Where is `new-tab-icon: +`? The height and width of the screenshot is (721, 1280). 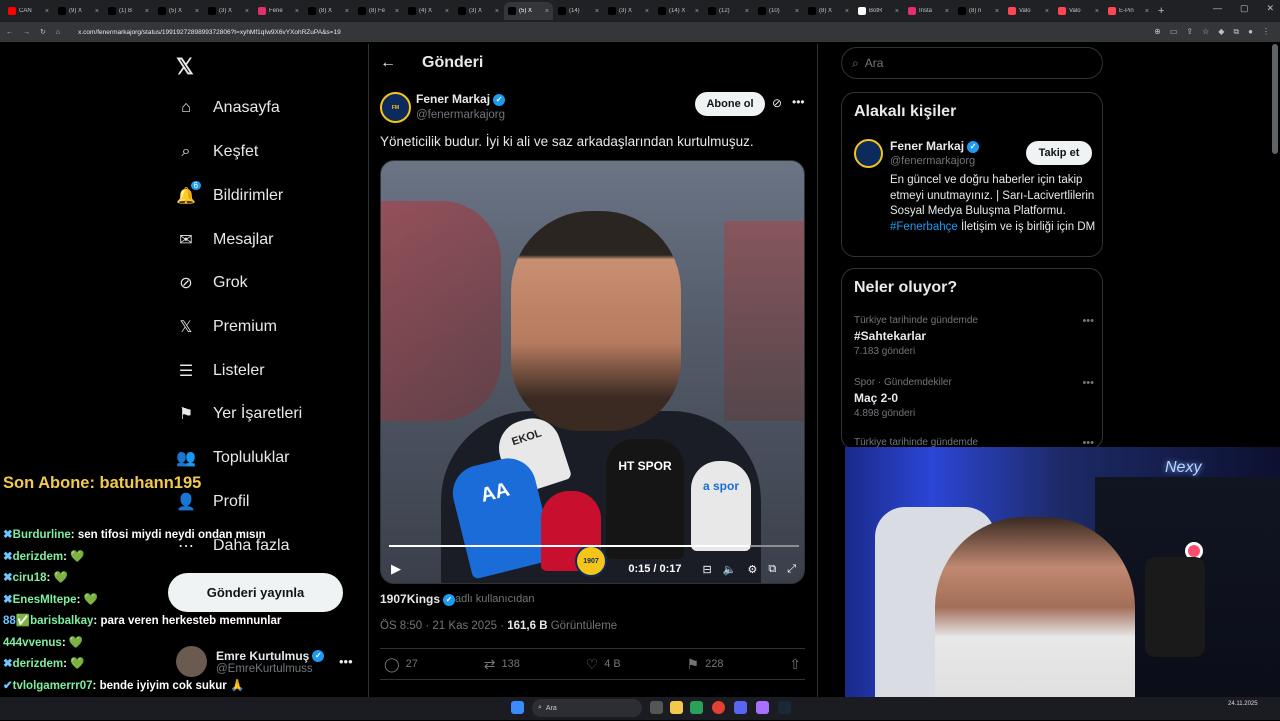 new-tab-icon: + is located at coordinates (1161, 11).